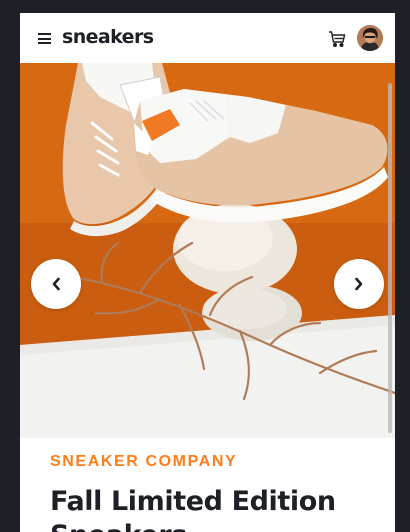  Describe the element at coordinates (337, 39) in the screenshot. I see `cart-icon` at that location.